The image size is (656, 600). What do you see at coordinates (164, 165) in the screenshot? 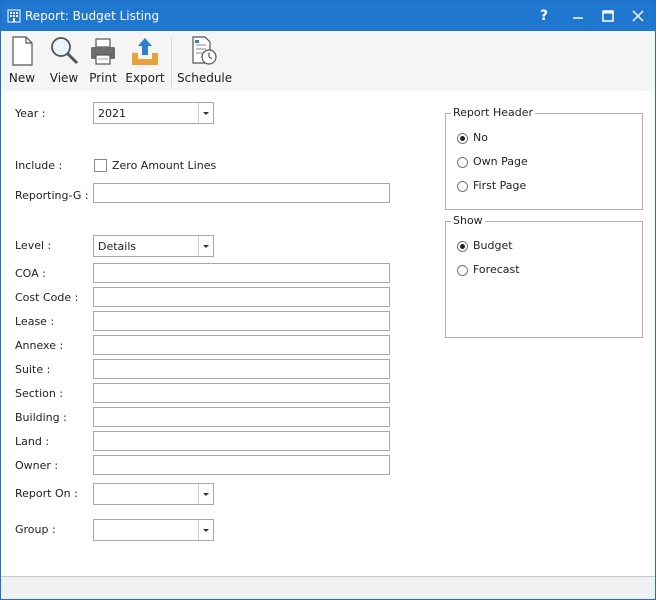
I see `zero-amount-label: Zero Amount Lines` at bounding box center [164, 165].